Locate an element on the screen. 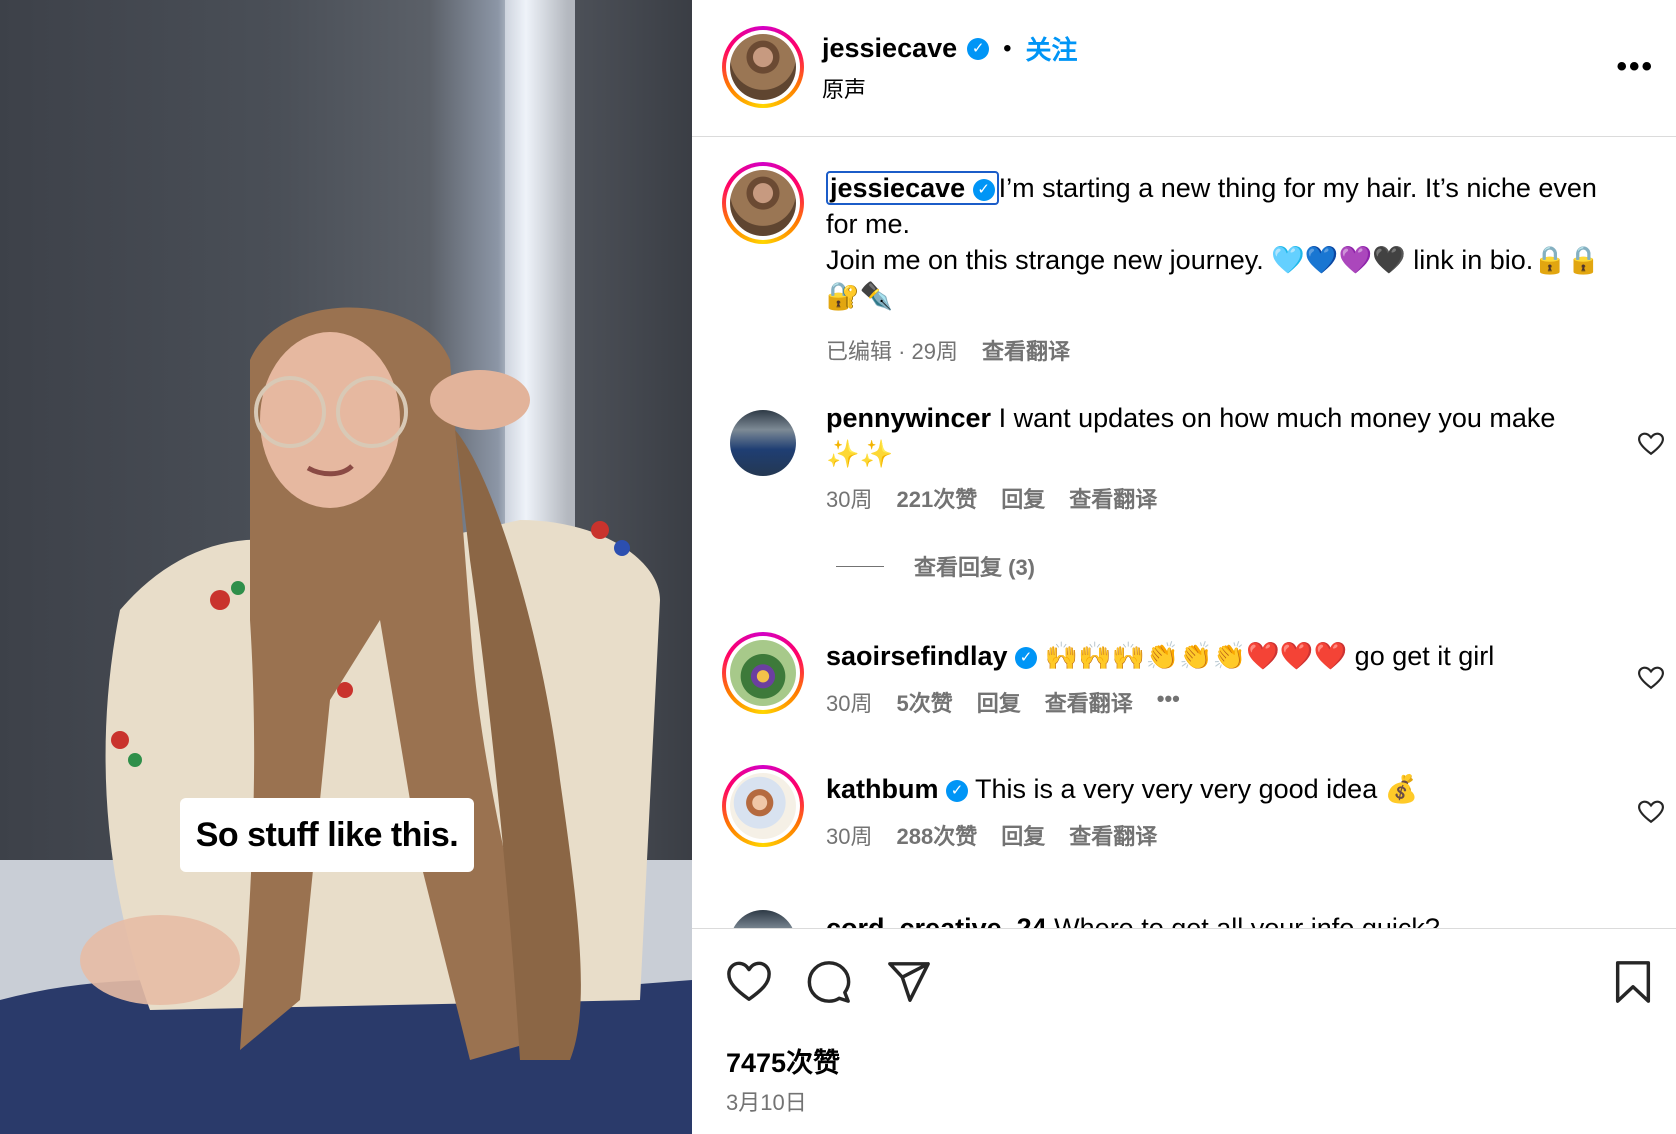 This screenshot has width=1676, height=1134. video-caption: So stuff like this. is located at coordinates (327, 835).